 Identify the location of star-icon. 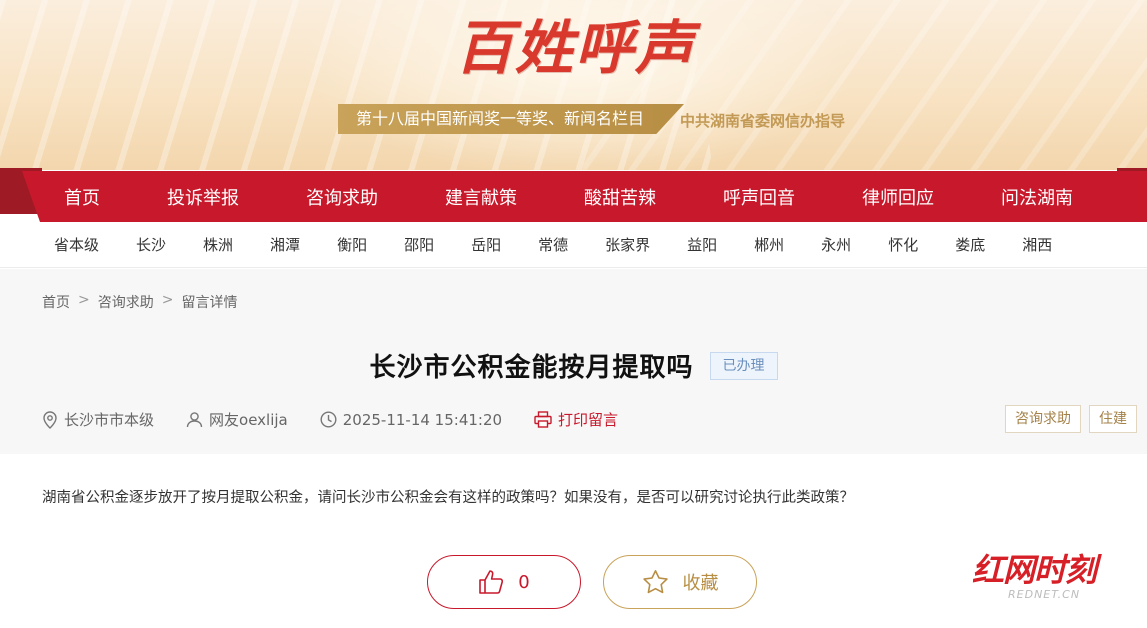
(655, 582).